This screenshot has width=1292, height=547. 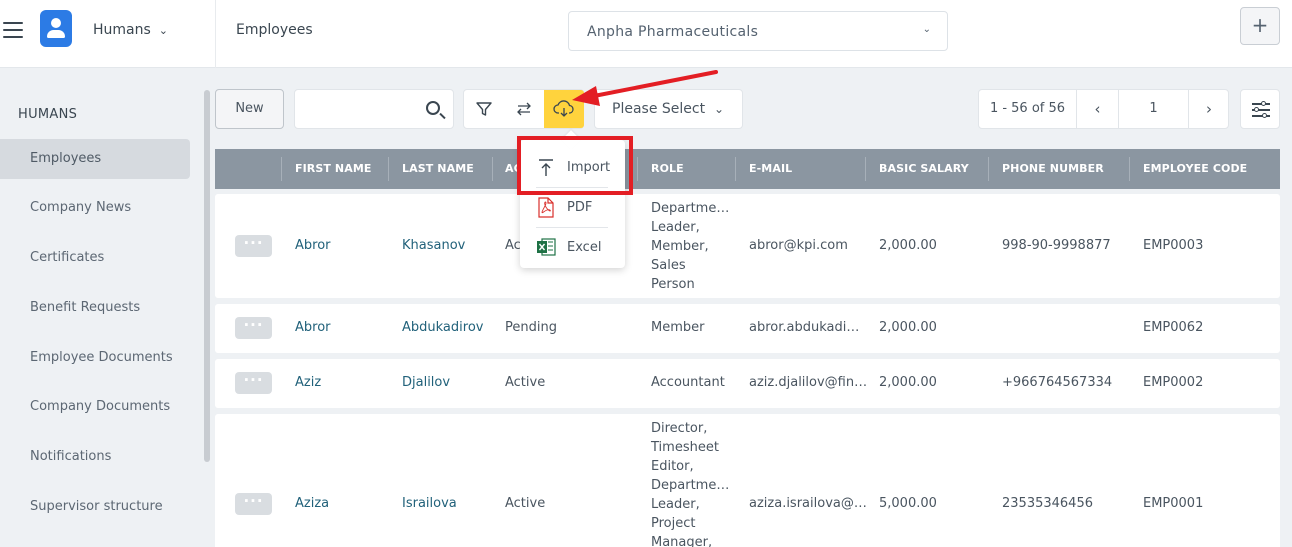 What do you see at coordinates (48, 114) in the screenshot?
I see `sidebar-title: HUMANS` at bounding box center [48, 114].